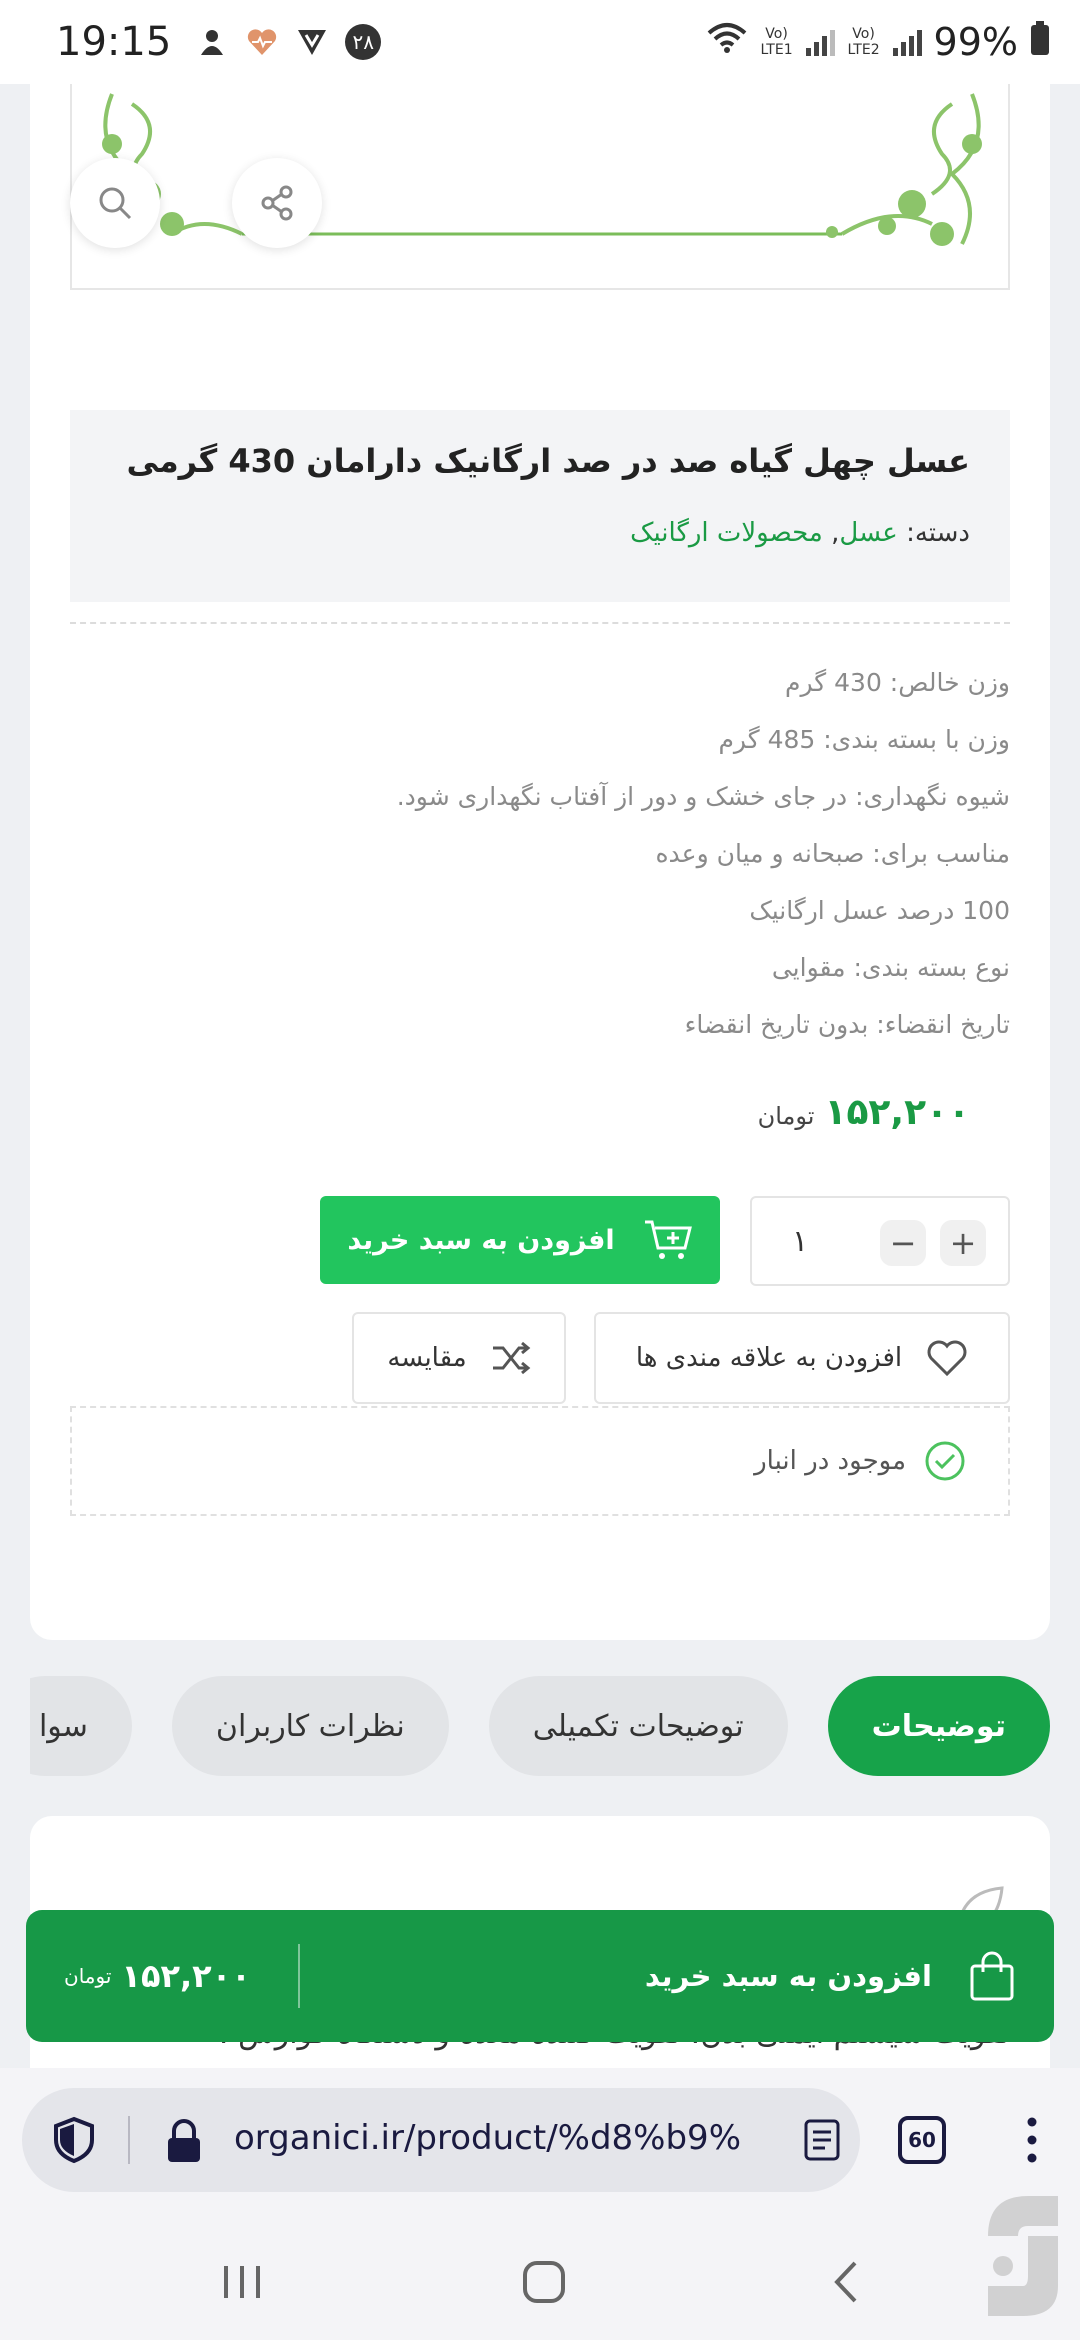 This screenshot has height=2340, width=1080. I want to click on product-price: ۱۵۲,۲۰۰ تومان, so click(864, 1112).